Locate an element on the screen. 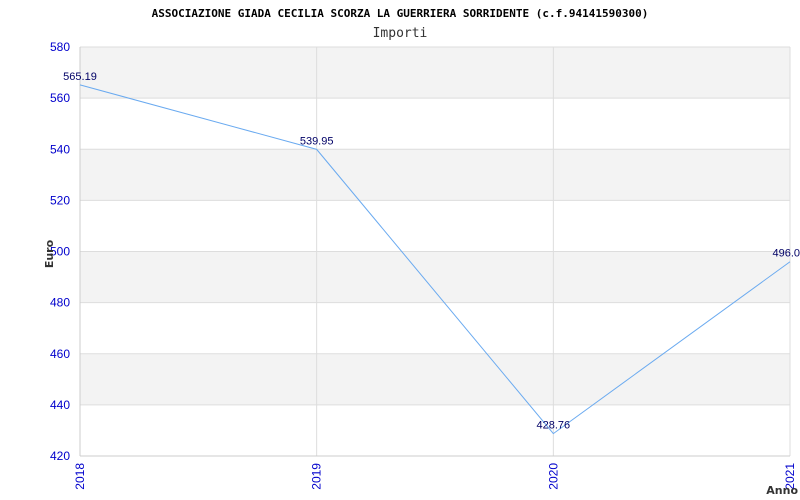 The height and width of the screenshot is (500, 800). x-tick-label: 2018 is located at coordinates (80, 476).